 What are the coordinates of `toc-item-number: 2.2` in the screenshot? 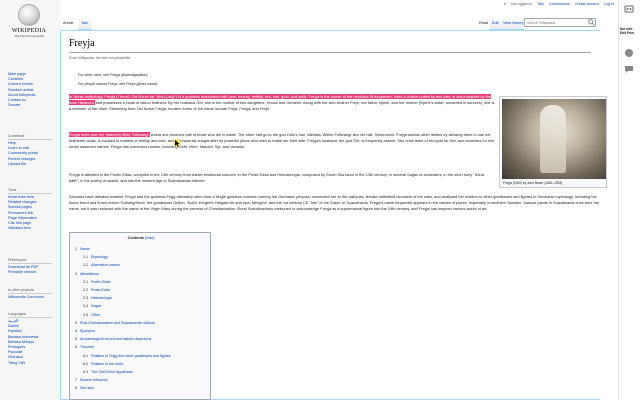 It's located at (85, 290).